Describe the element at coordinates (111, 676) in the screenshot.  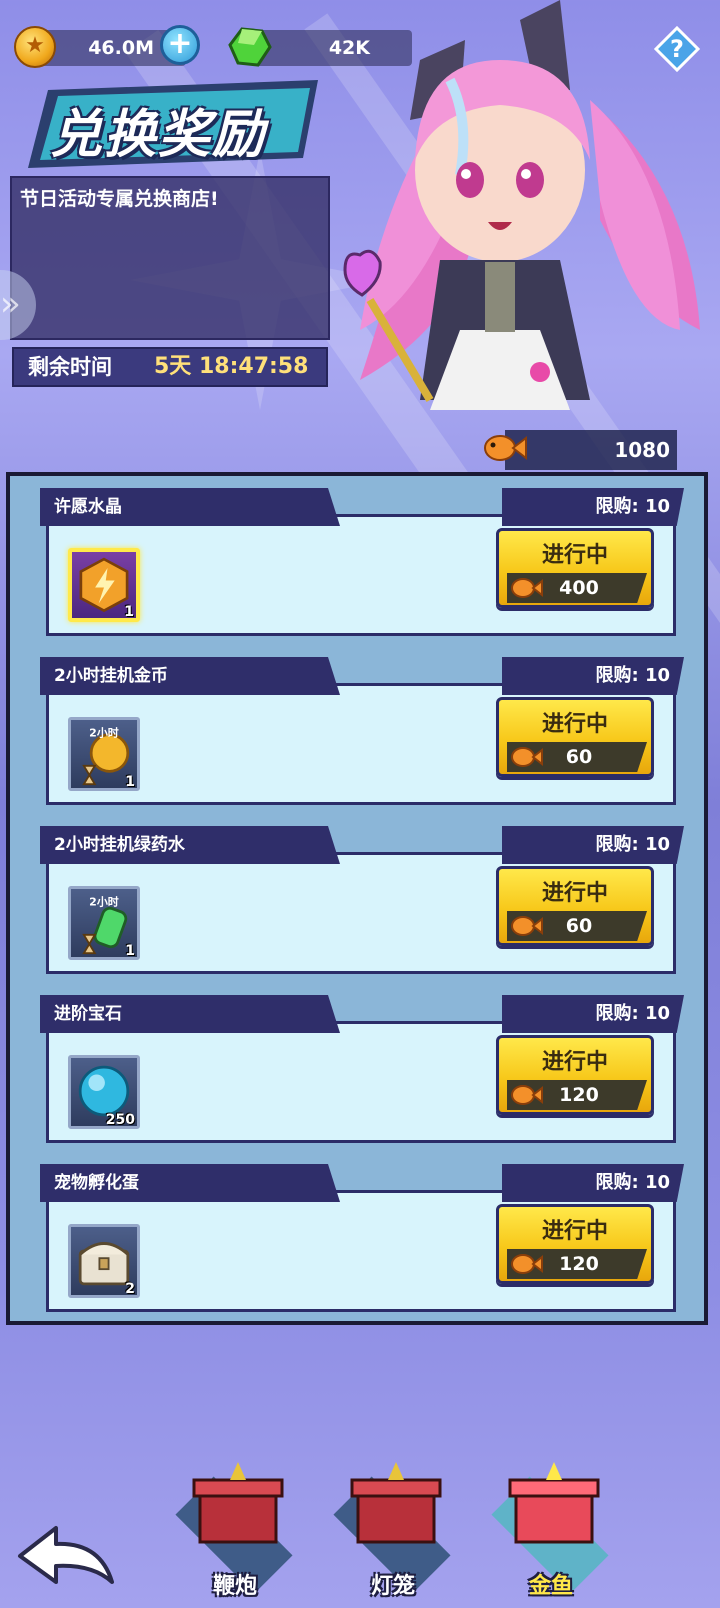
I see `item-name: 2小时挂机金币` at that location.